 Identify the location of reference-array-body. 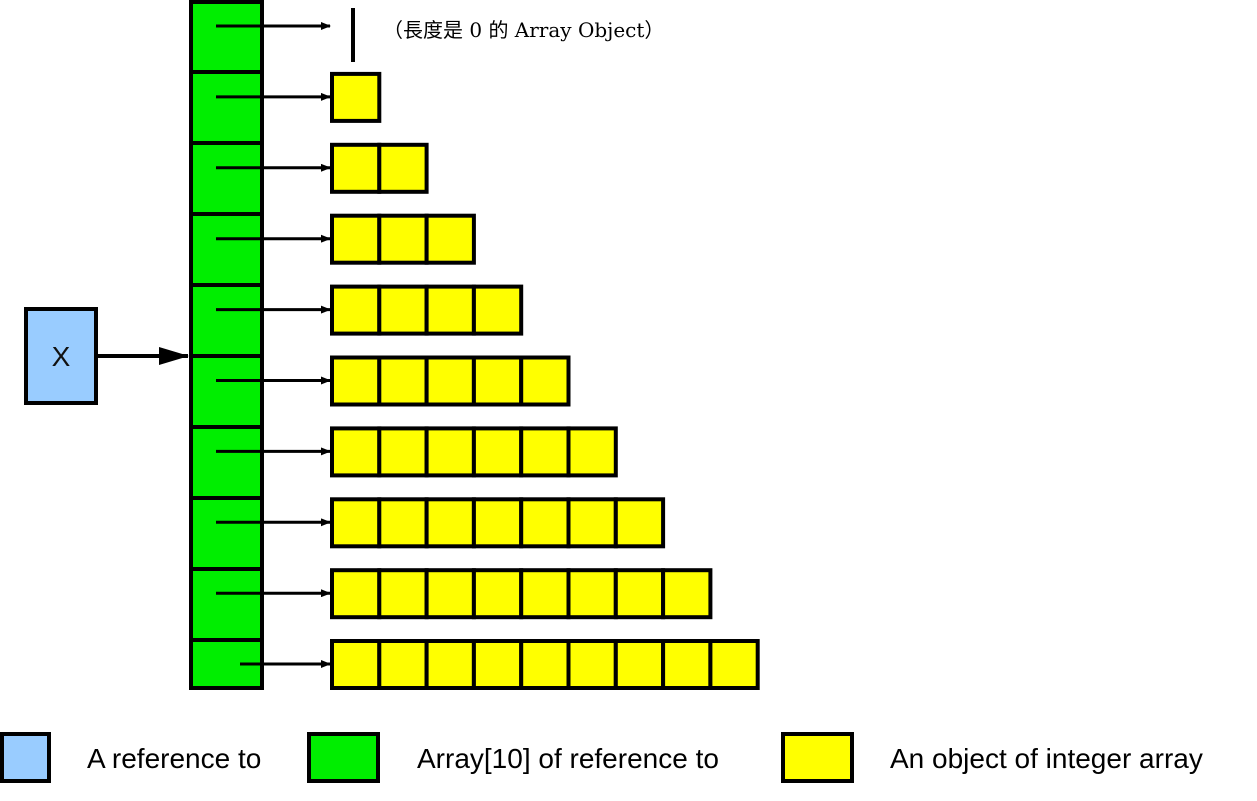
(226, 345).